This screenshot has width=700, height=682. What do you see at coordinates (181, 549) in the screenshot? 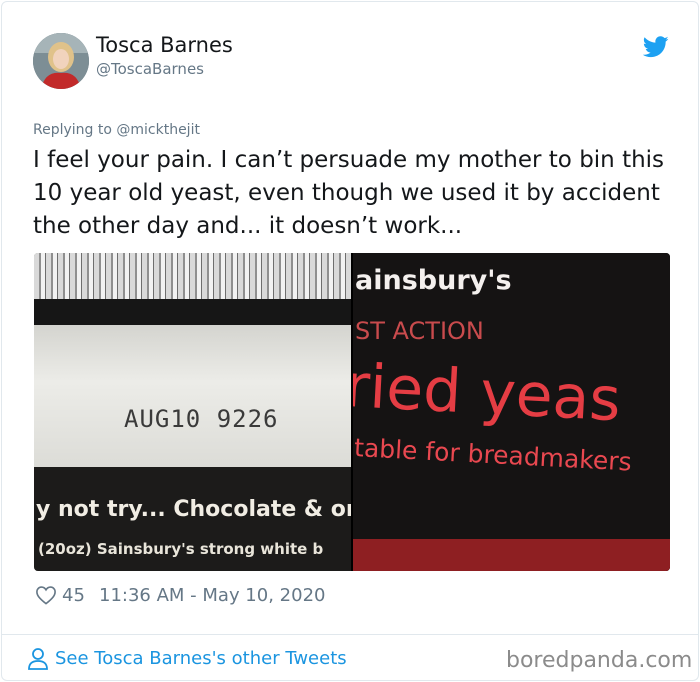
I see `packet-promo-line: (20oz) Sainsbury's strong white b` at bounding box center [181, 549].